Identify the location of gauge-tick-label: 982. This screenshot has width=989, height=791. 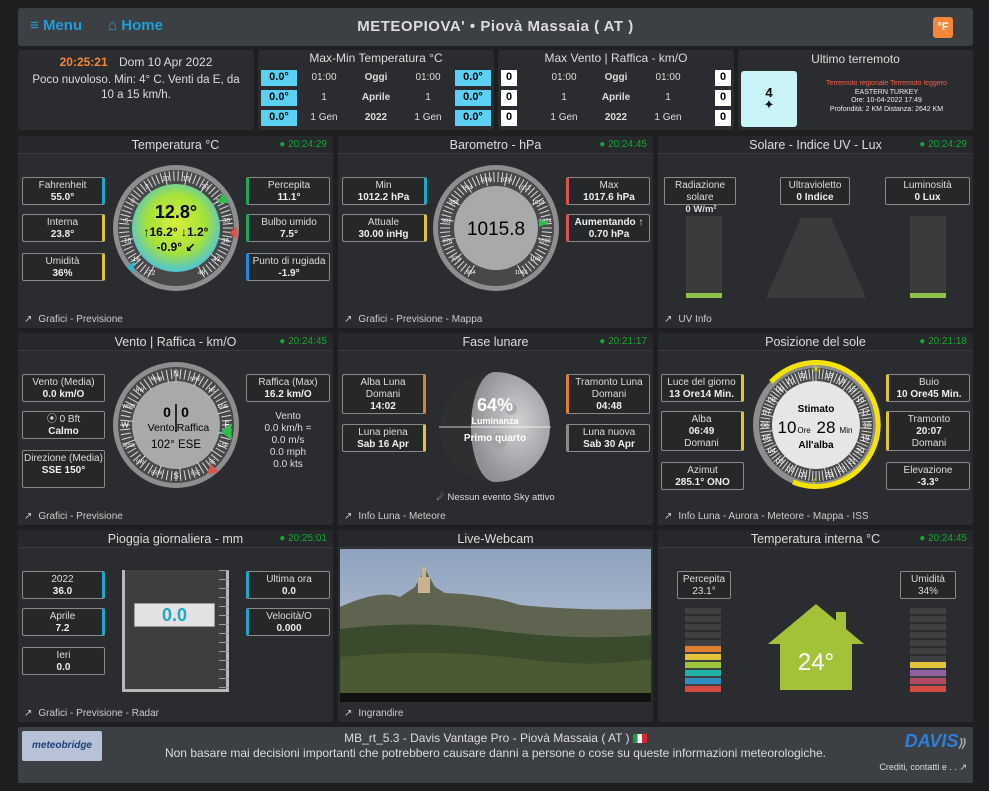
(446, 221).